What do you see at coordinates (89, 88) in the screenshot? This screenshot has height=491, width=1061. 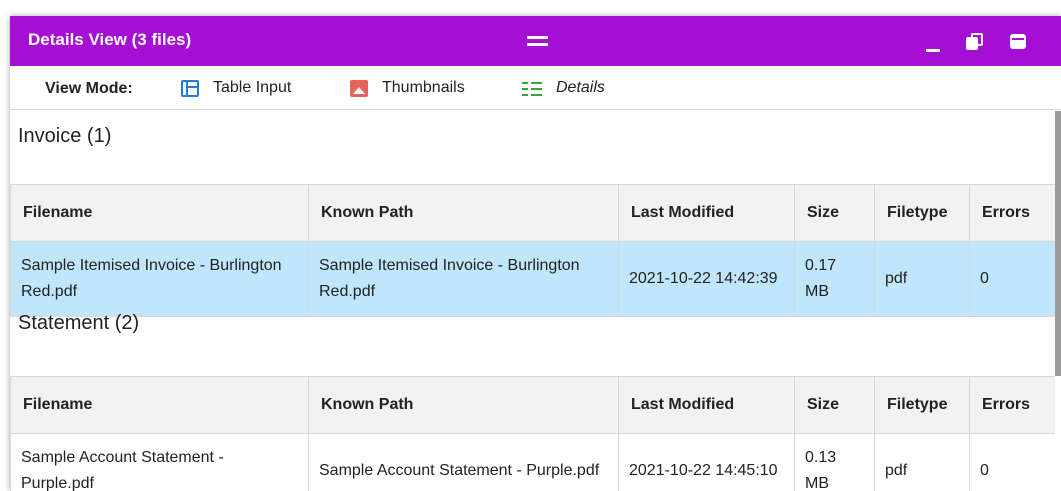 I see `view-mode-label: View Mode:` at bounding box center [89, 88].